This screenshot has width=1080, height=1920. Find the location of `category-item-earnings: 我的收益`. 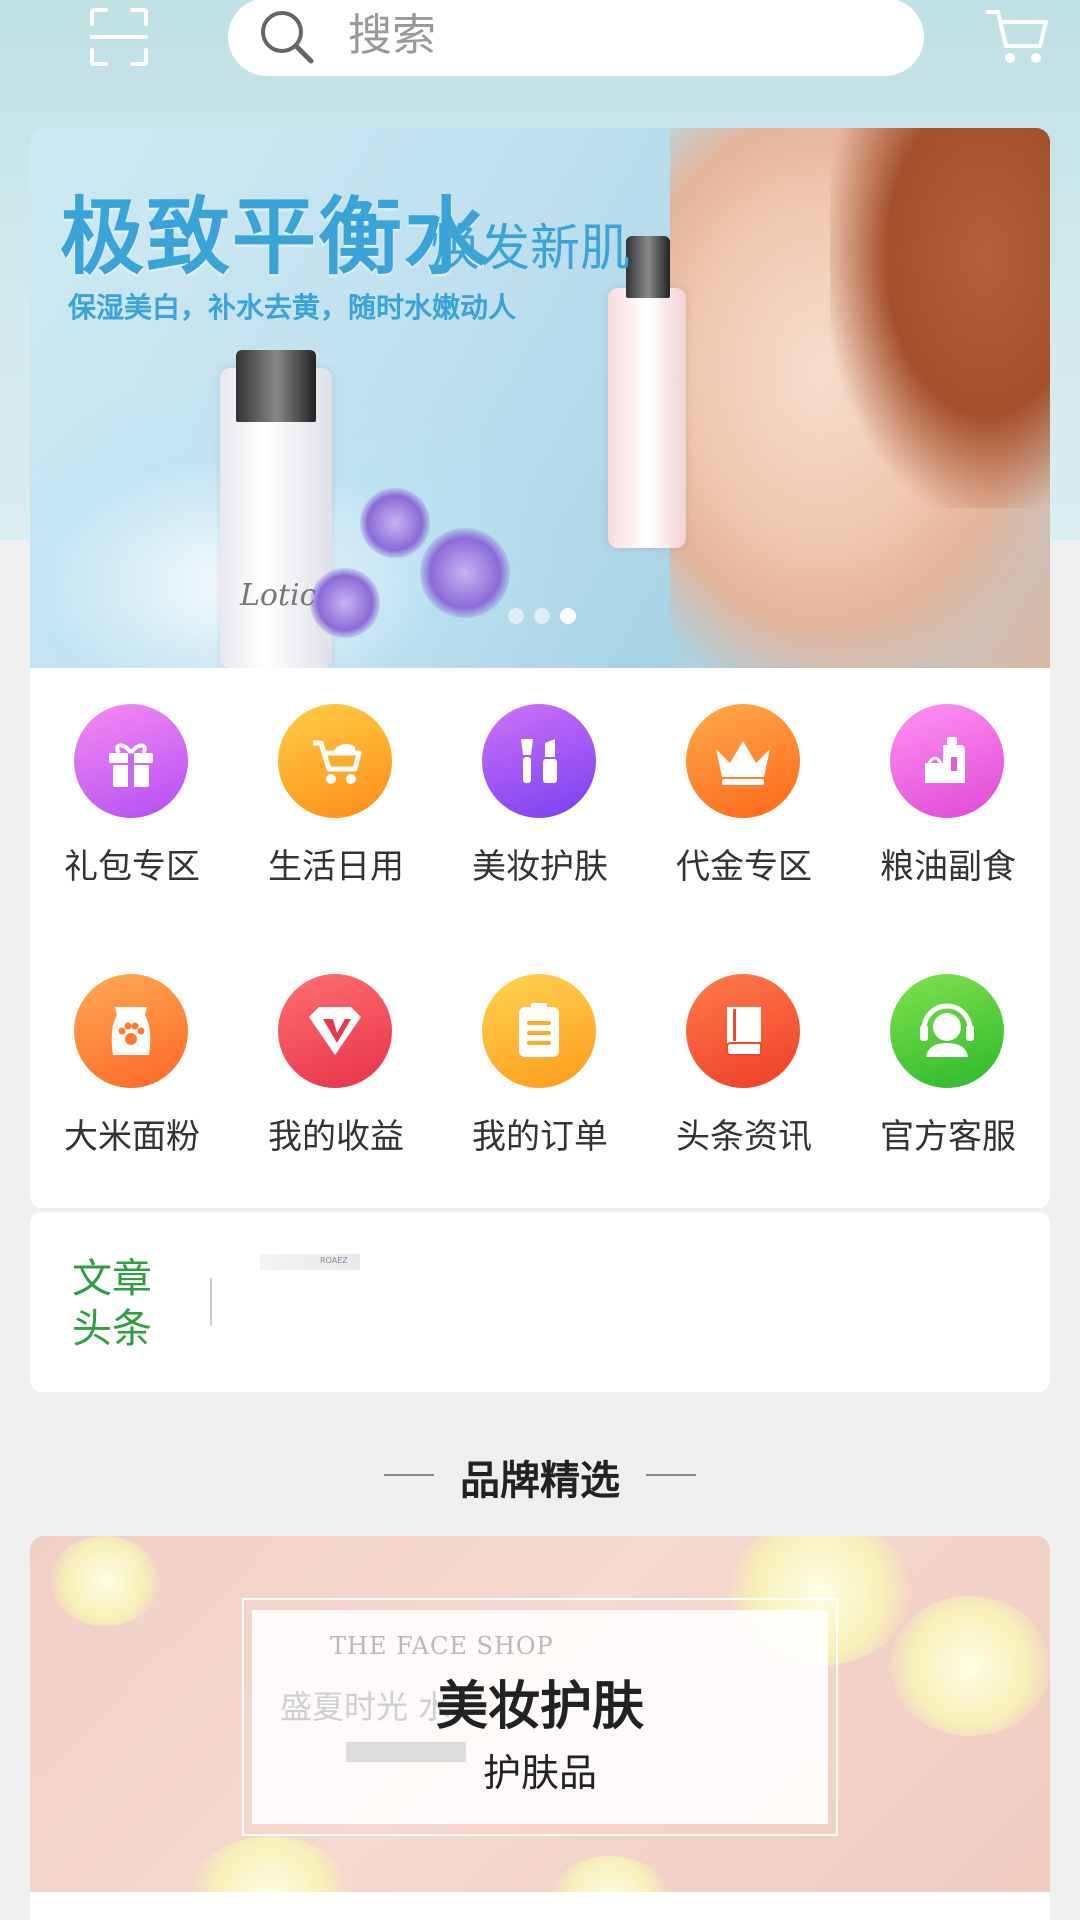

category-item-earnings: 我的收益 is located at coordinates (336, 1048).